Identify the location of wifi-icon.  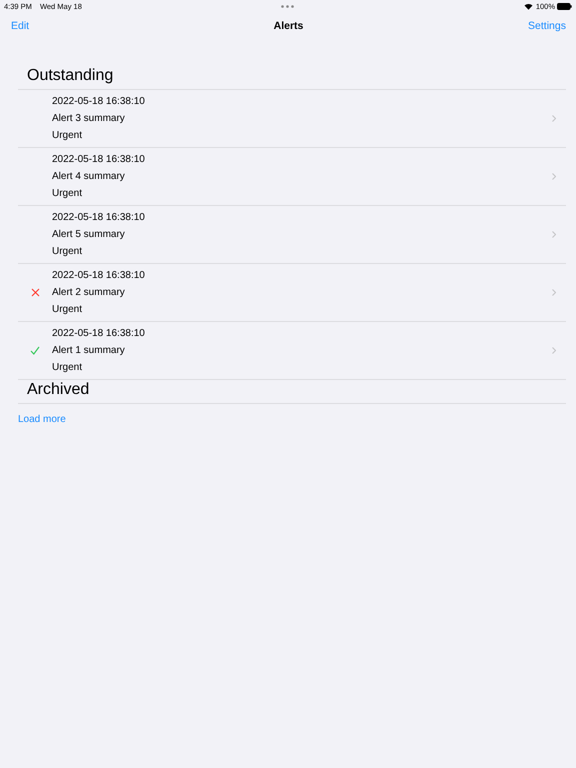
(528, 6).